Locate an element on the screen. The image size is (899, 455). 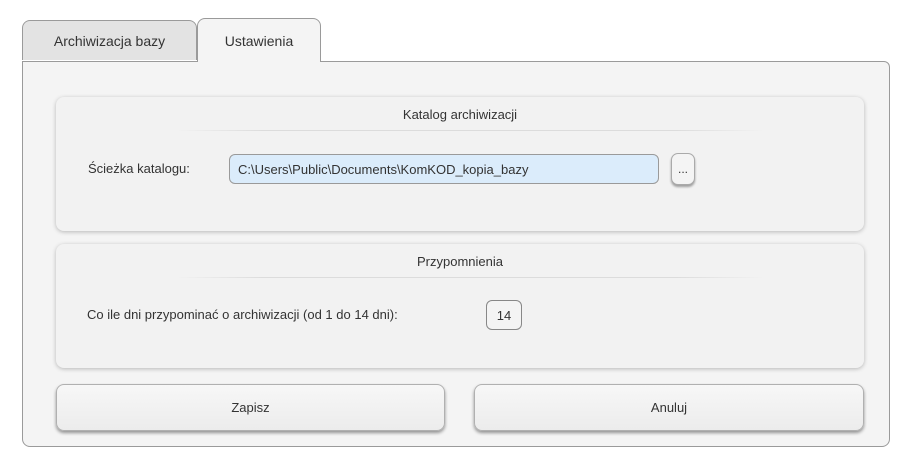
tab-archiwizacja-bazy: Archiwizacja bazy is located at coordinates (109, 40).